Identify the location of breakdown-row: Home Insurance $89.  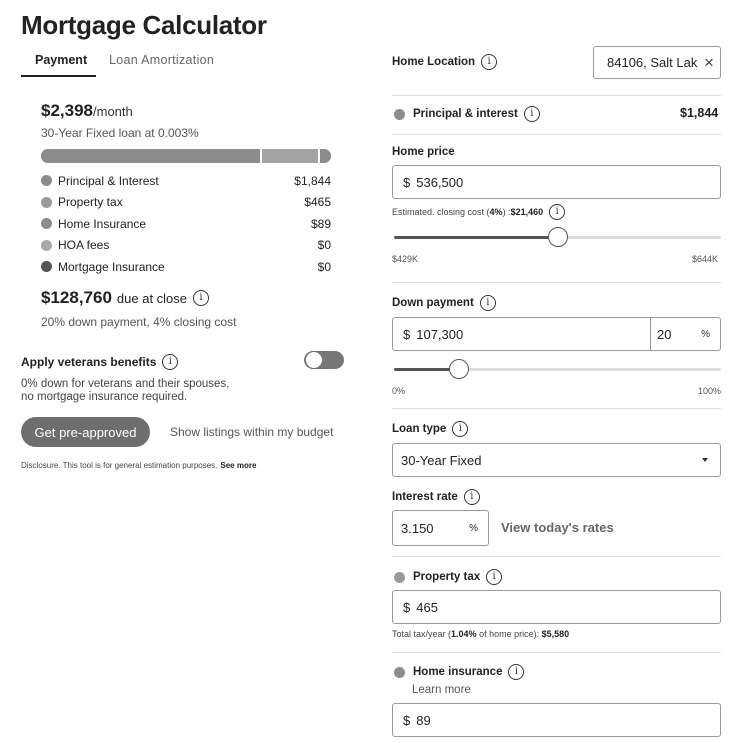
(186, 224).